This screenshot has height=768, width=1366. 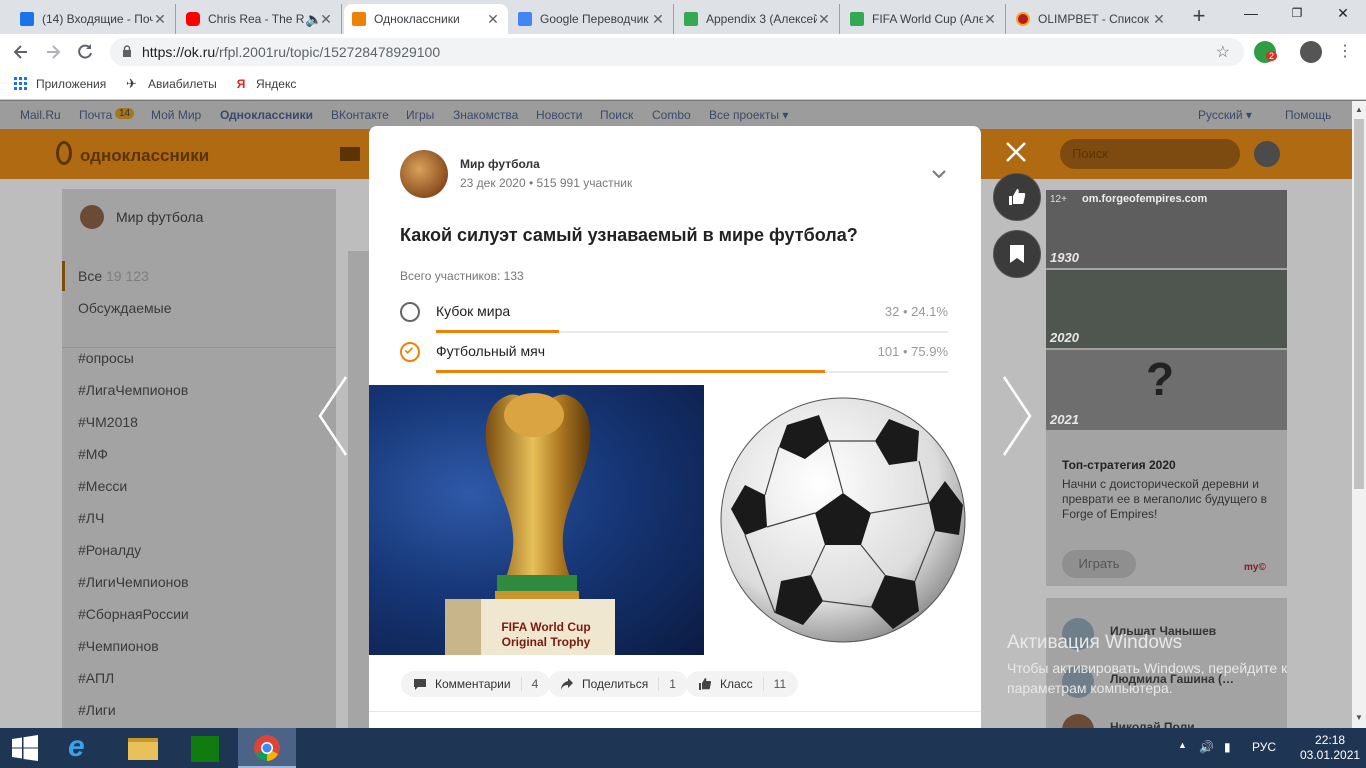 I want to click on help-link: Помощь, so click(x=1308, y=115).